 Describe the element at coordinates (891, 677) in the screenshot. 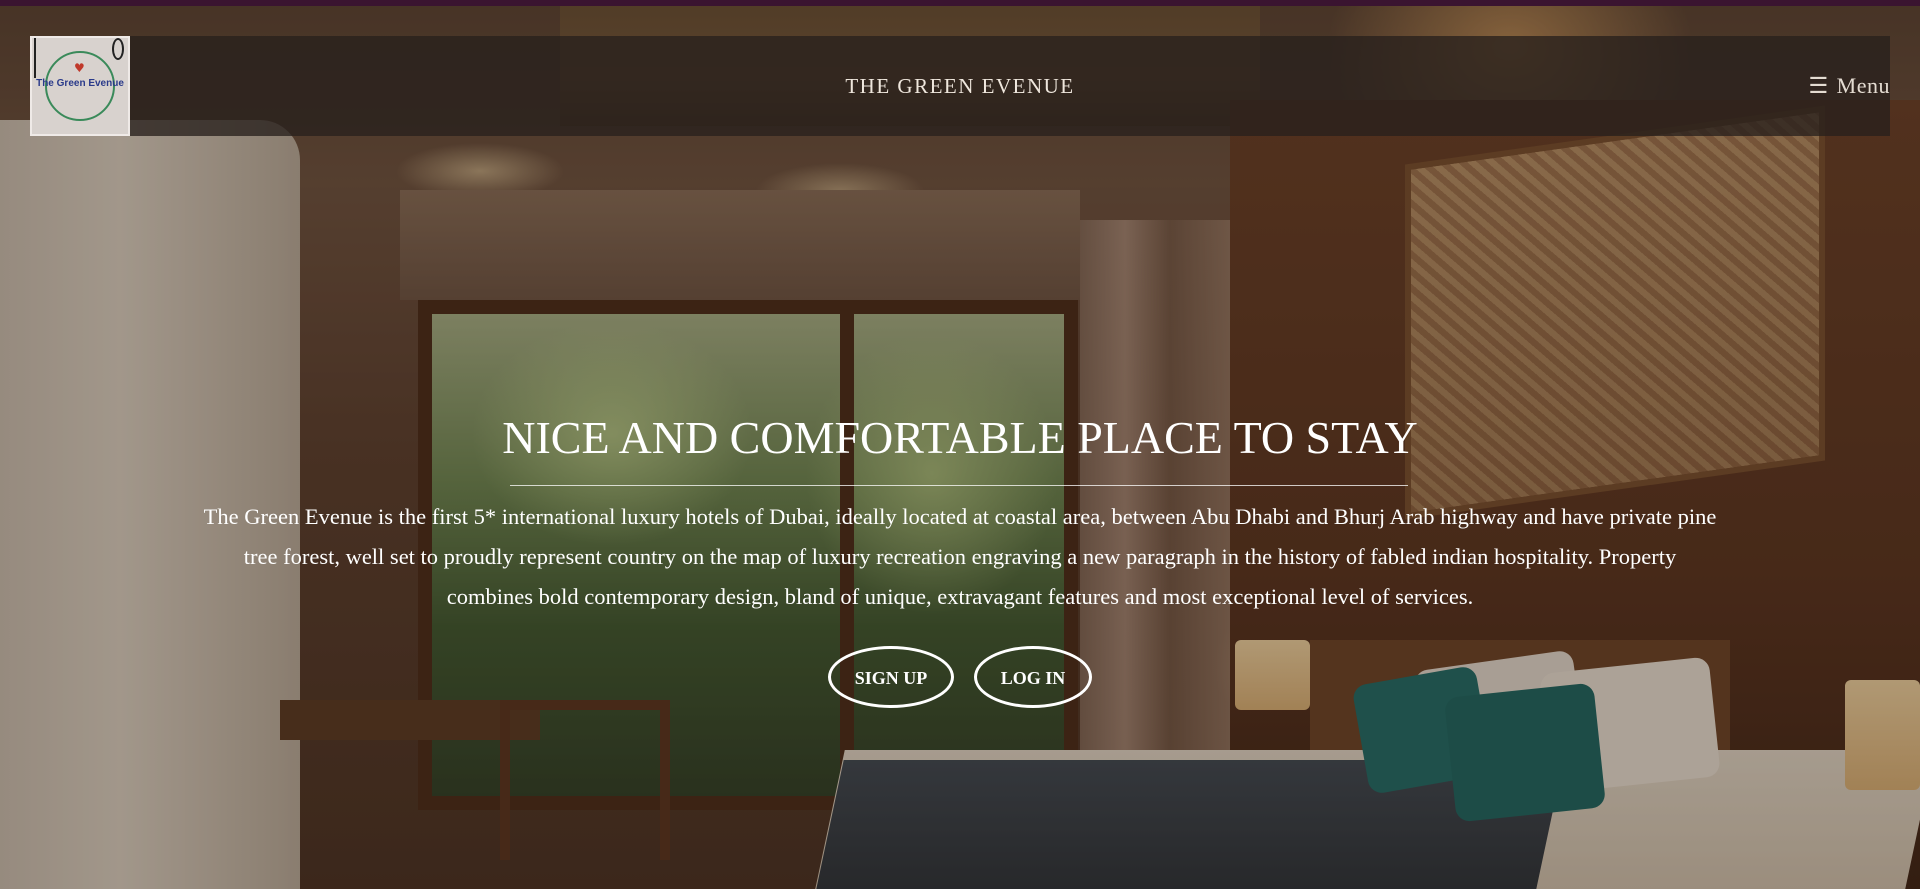

I see `sign-up-button: SIGN UP` at that location.